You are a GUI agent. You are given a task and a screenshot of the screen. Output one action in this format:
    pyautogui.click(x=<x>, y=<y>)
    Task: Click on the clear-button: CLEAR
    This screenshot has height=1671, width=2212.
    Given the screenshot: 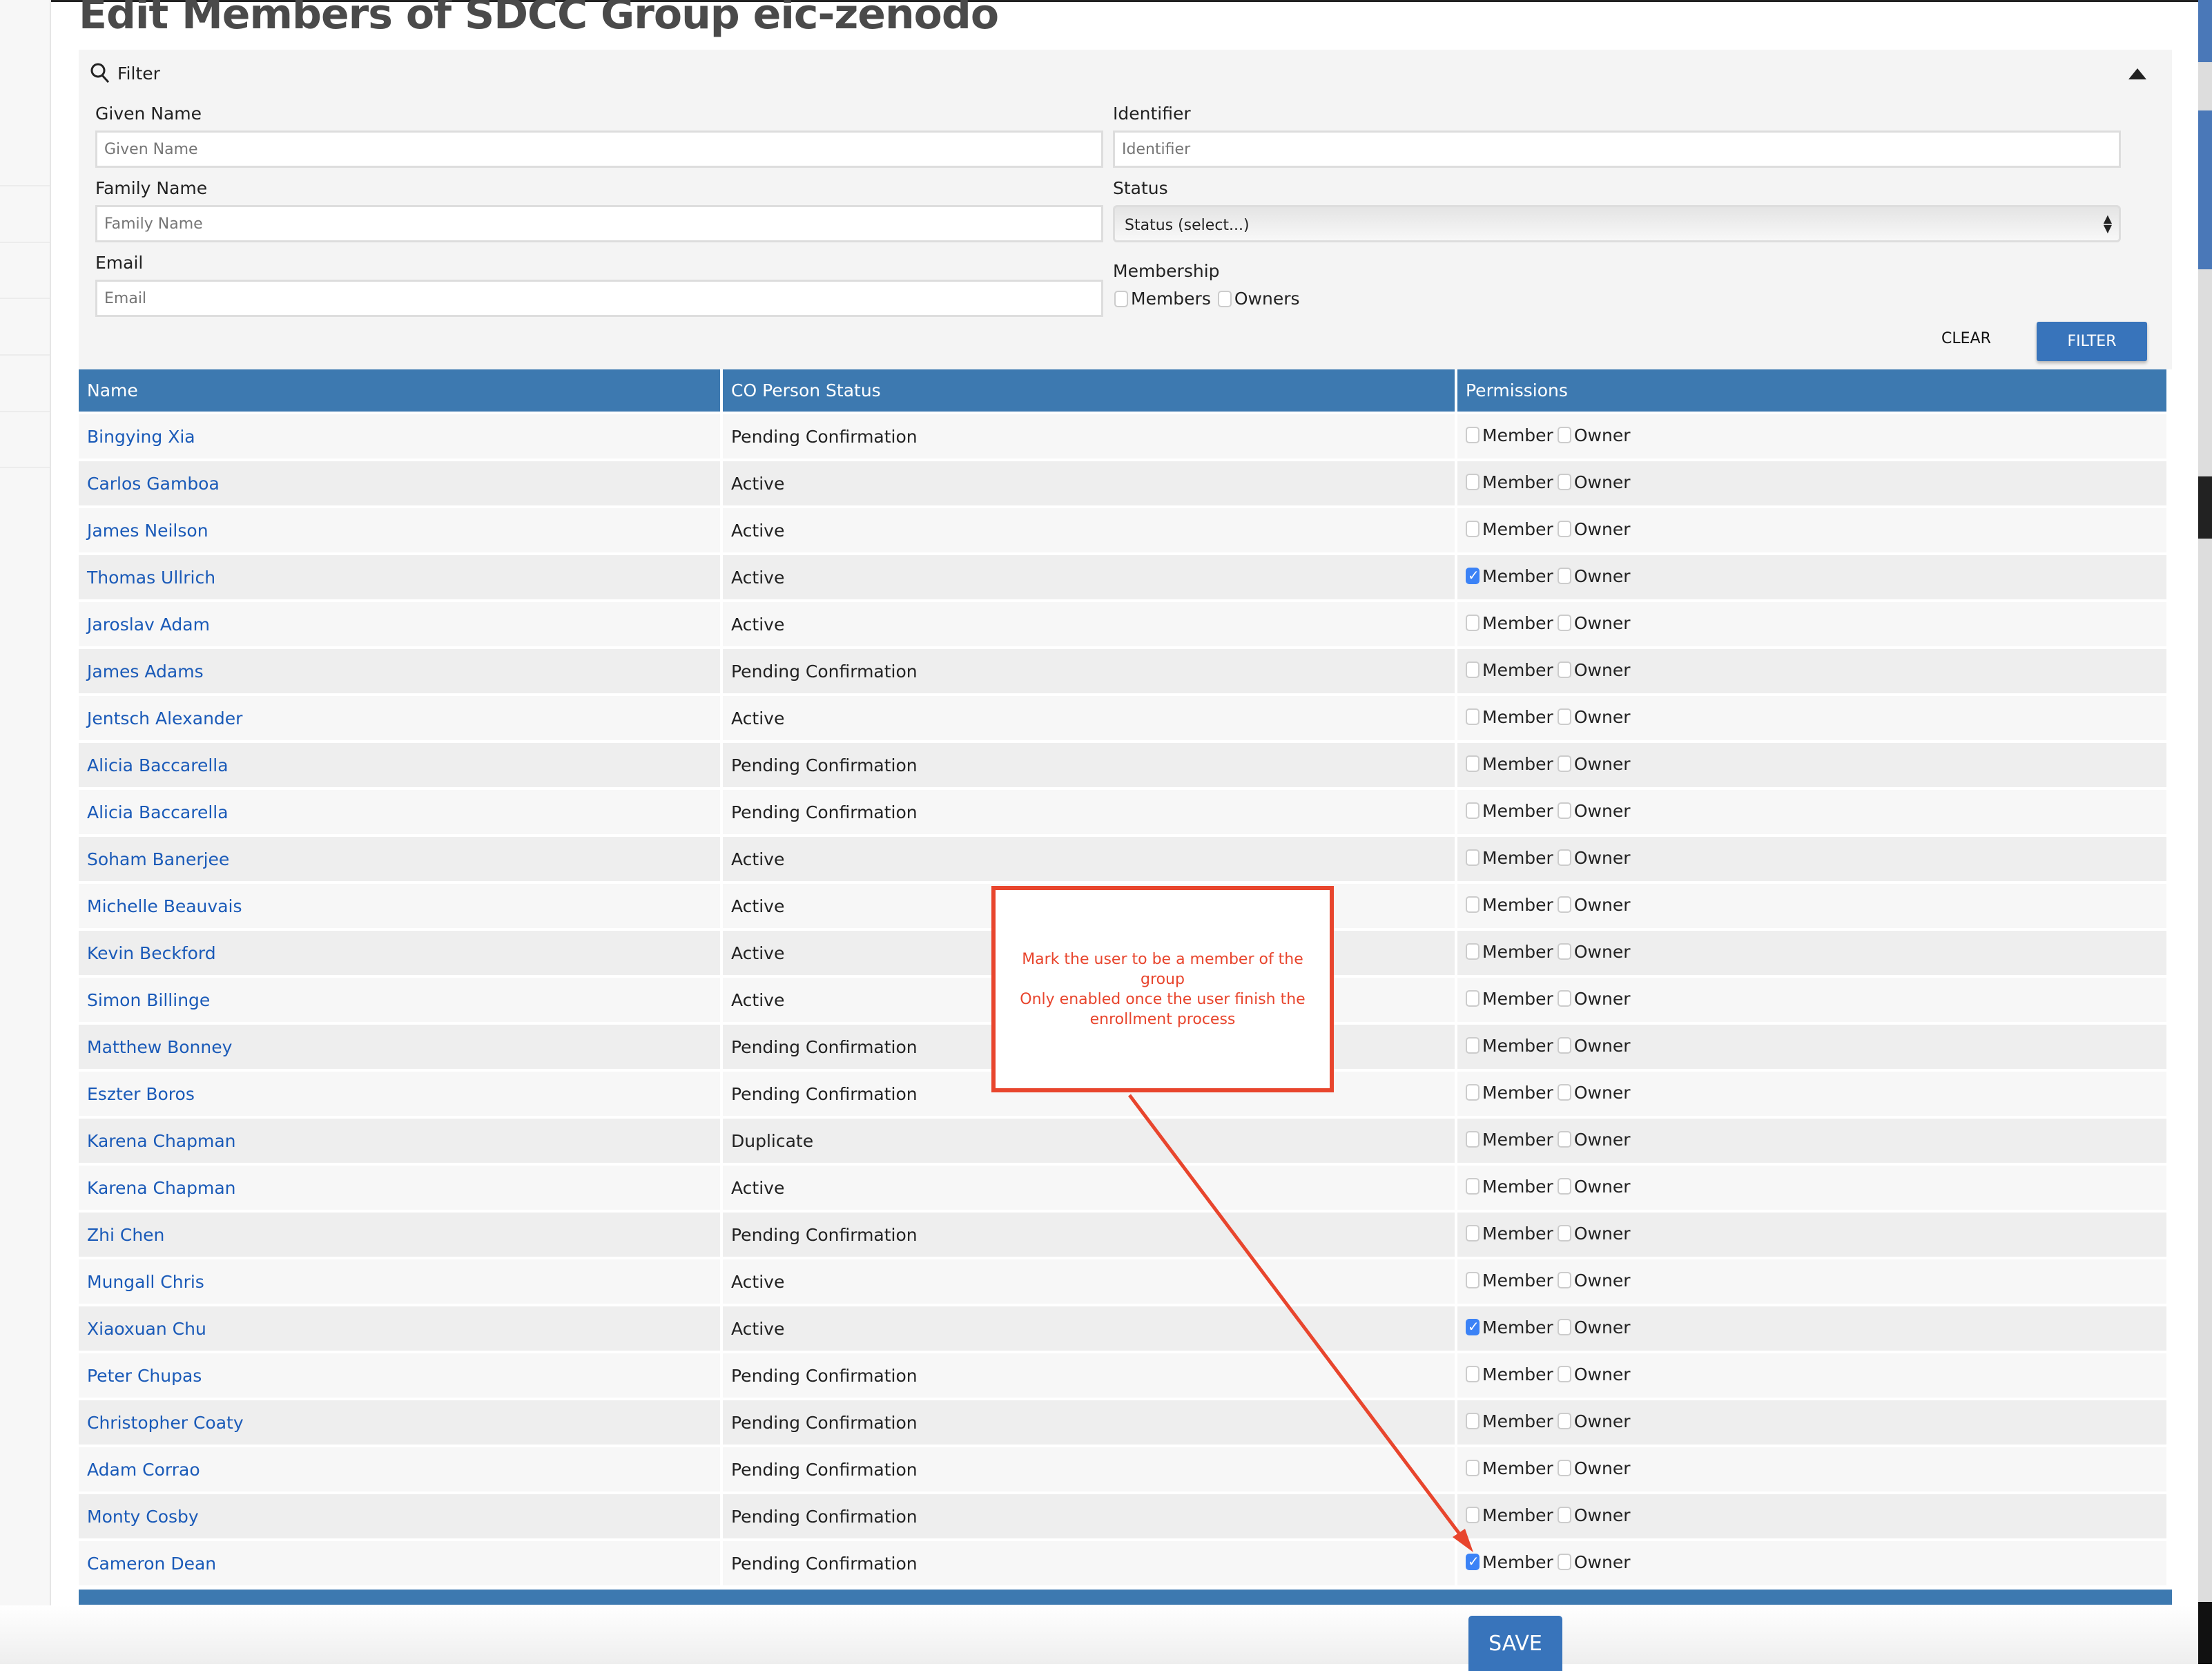 What is the action you would take?
    pyautogui.click(x=1966, y=339)
    